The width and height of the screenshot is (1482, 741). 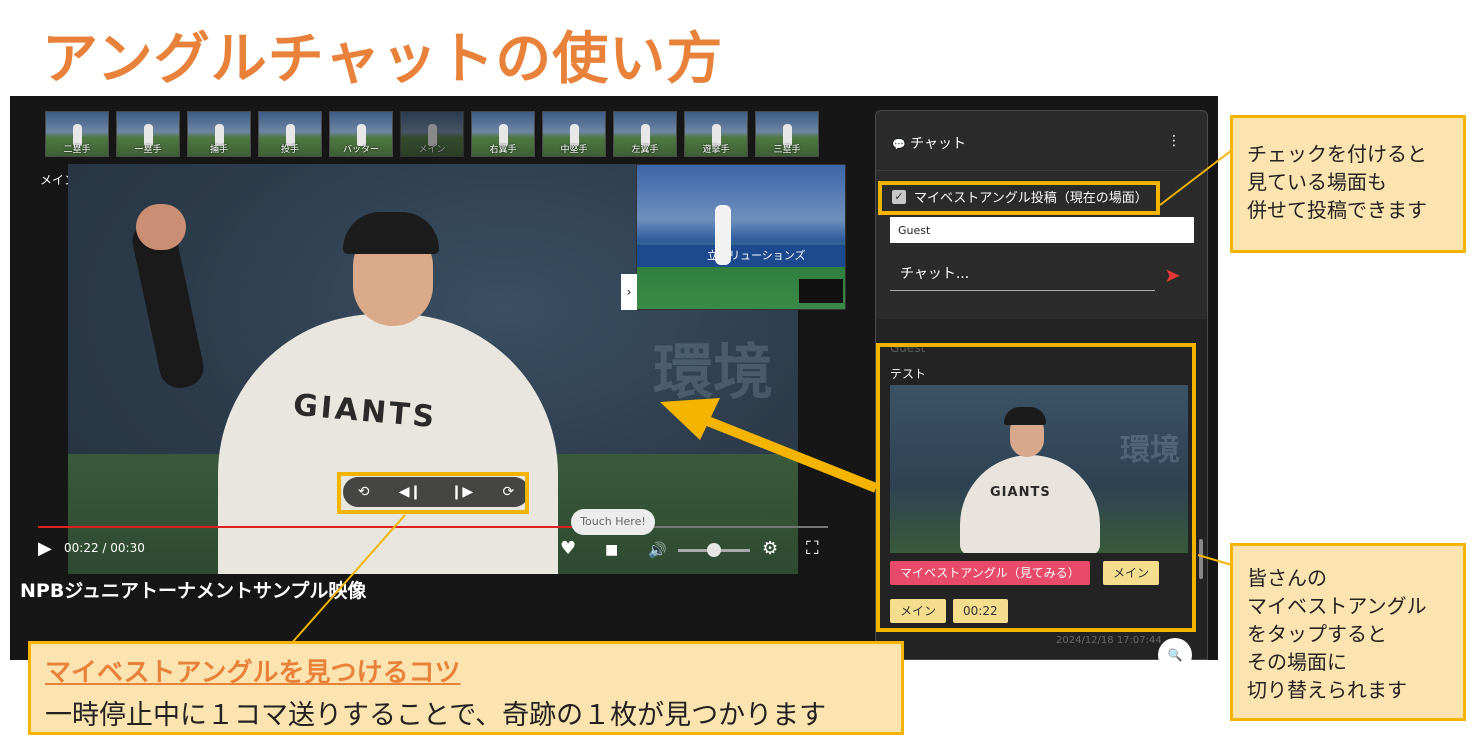 I want to click on search-icon: 🔍, so click(x=1175, y=655).